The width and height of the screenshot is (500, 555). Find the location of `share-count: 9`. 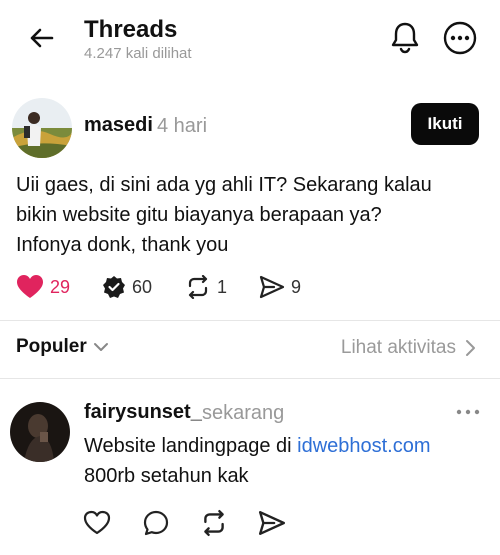

share-count: 9 is located at coordinates (296, 286).